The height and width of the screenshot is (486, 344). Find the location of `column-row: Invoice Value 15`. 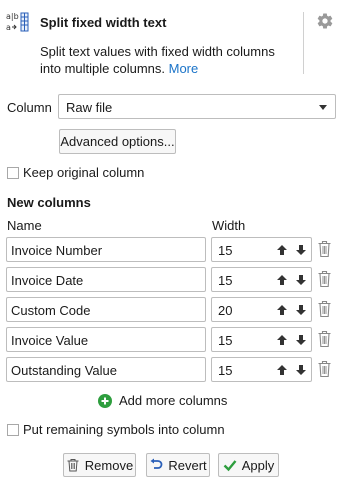

column-row: Invoice Value 15 is located at coordinates (172, 339).